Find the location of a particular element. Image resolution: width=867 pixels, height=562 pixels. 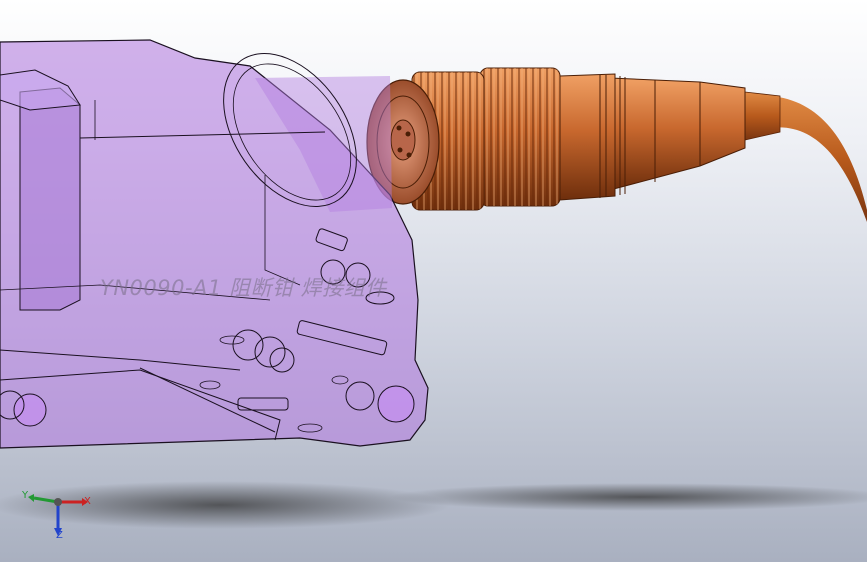

y-axis-label: Y is located at coordinates (25, 495).